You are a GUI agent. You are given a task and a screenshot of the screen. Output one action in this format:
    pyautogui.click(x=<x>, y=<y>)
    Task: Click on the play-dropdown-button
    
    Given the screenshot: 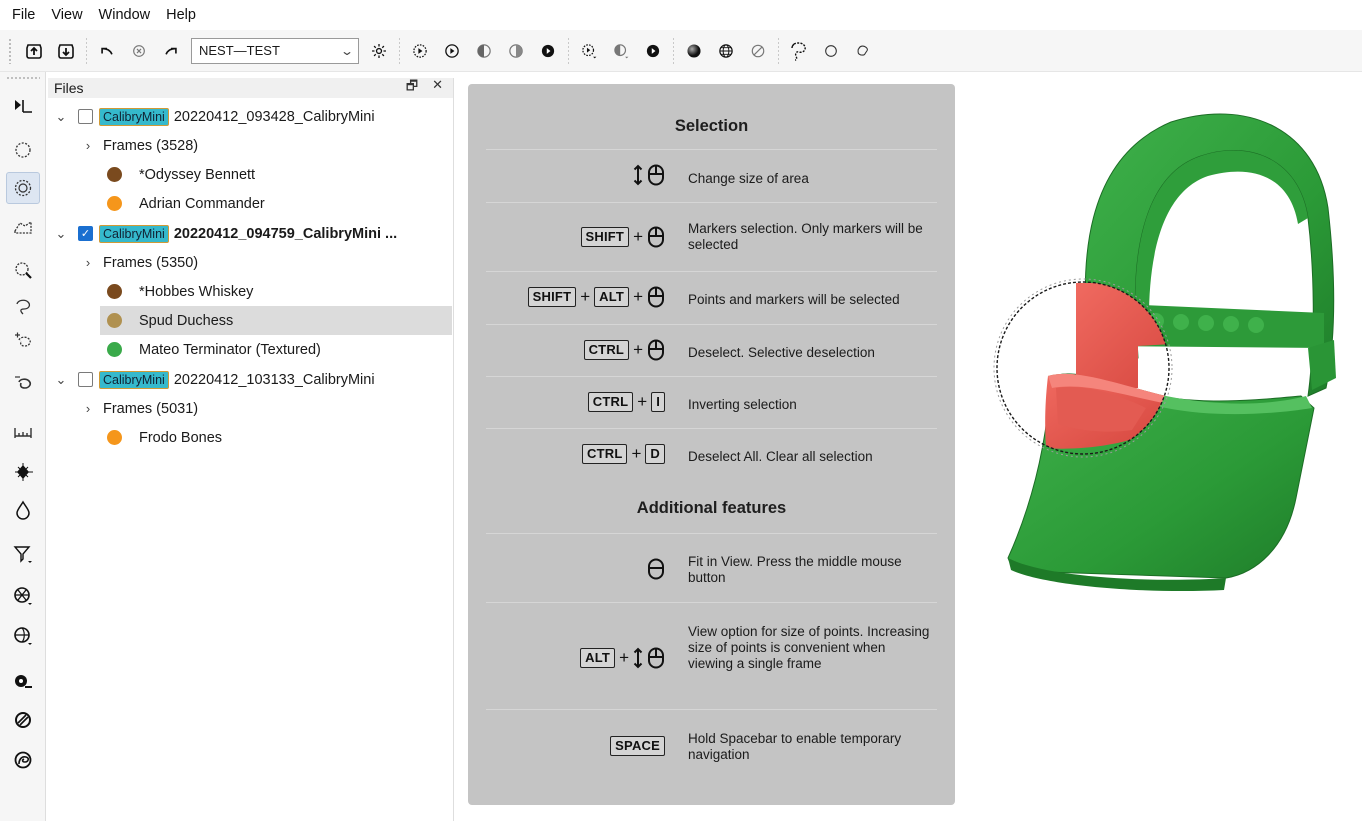 What is the action you would take?
    pyautogui.click(x=589, y=51)
    